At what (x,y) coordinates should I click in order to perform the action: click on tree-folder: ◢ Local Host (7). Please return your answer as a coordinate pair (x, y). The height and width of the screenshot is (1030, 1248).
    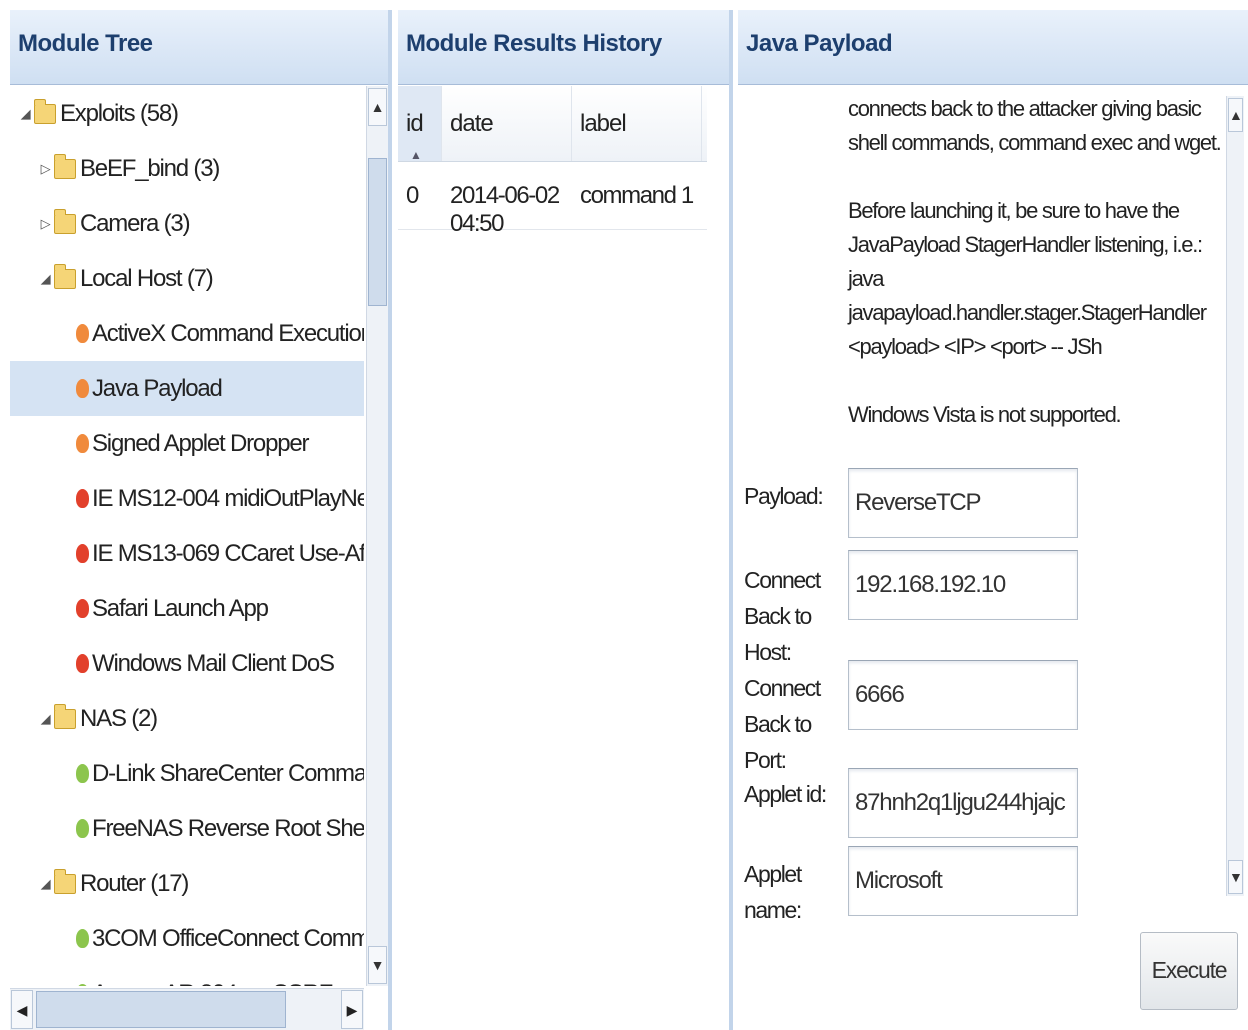
    Looking at the image, I should click on (187, 278).